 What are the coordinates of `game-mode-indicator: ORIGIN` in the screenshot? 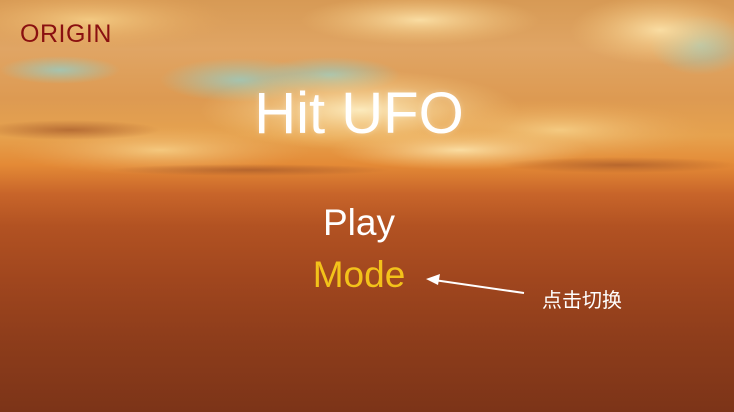 It's located at (66, 34).